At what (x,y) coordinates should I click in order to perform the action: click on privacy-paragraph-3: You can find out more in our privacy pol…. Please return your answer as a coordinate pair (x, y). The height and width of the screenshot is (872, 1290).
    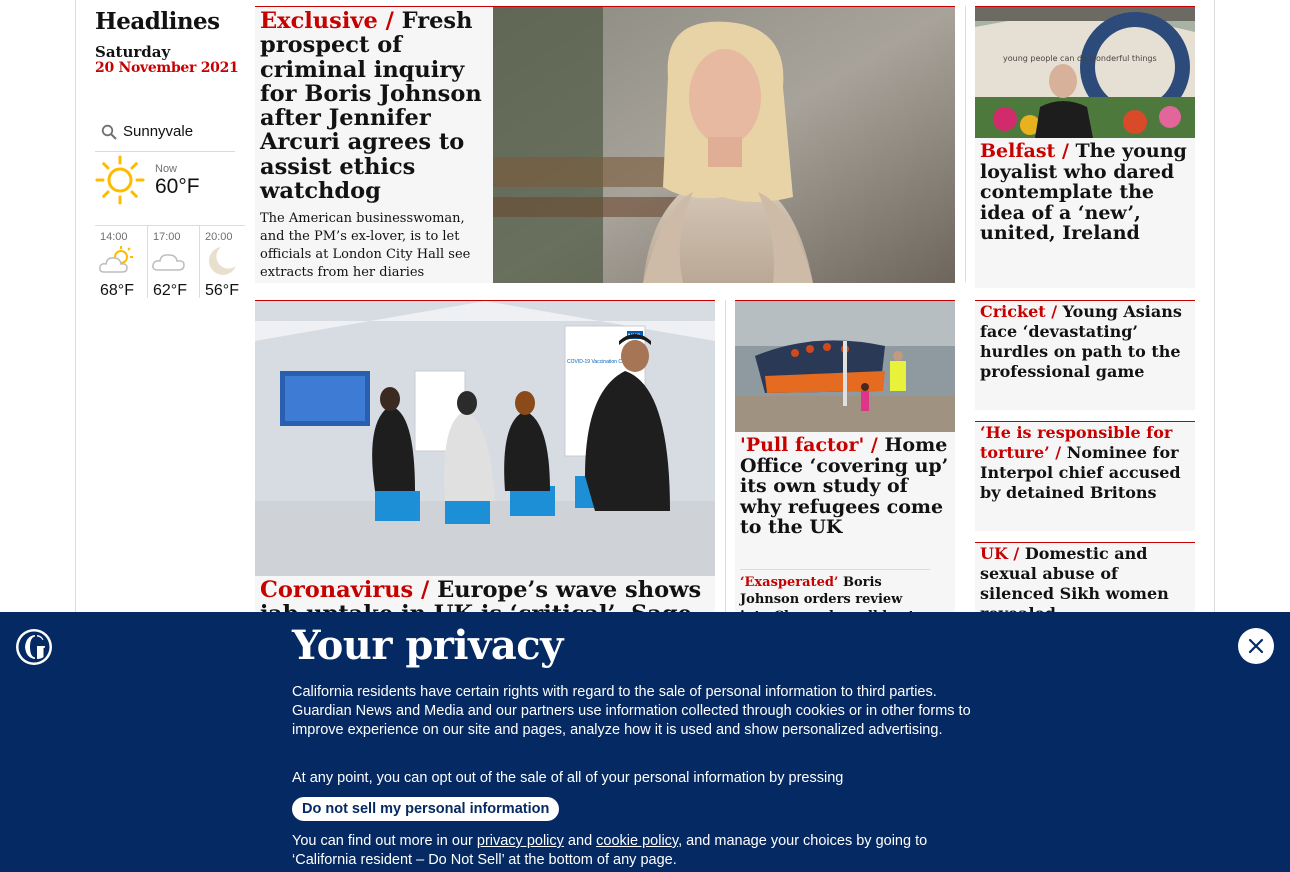
    Looking at the image, I should click on (627, 851).